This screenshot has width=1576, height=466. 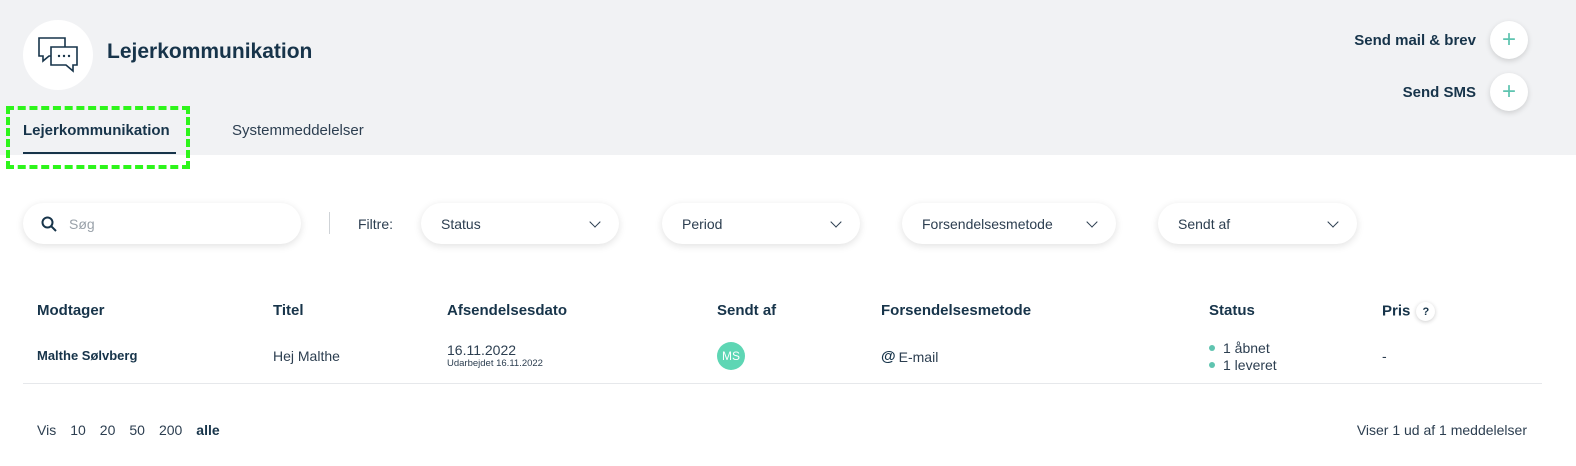 I want to click on send-date: 16.11.2022, so click(x=482, y=350).